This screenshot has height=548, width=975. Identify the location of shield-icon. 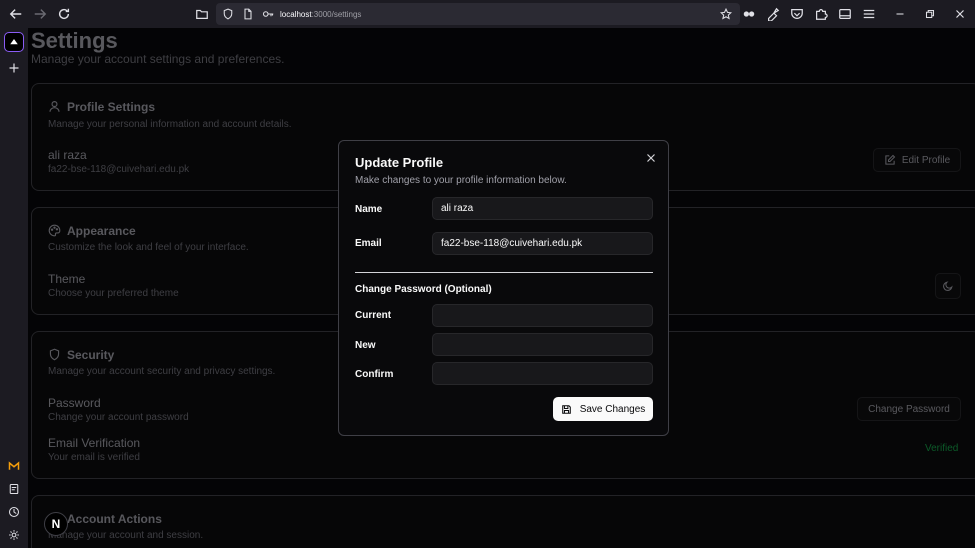
(228, 14).